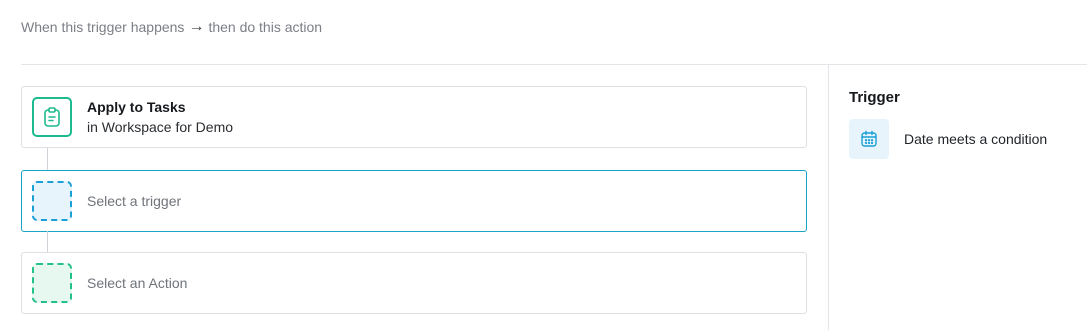 The height and width of the screenshot is (330, 1087). I want to click on trigger-option-label: Date meets a condition, so click(976, 139).